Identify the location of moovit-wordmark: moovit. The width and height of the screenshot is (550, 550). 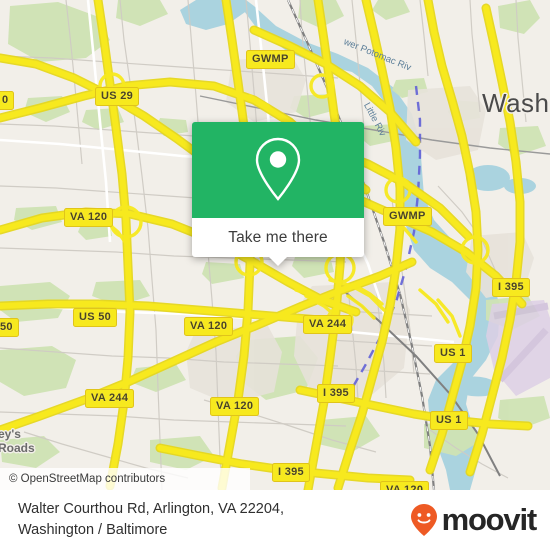
(489, 519).